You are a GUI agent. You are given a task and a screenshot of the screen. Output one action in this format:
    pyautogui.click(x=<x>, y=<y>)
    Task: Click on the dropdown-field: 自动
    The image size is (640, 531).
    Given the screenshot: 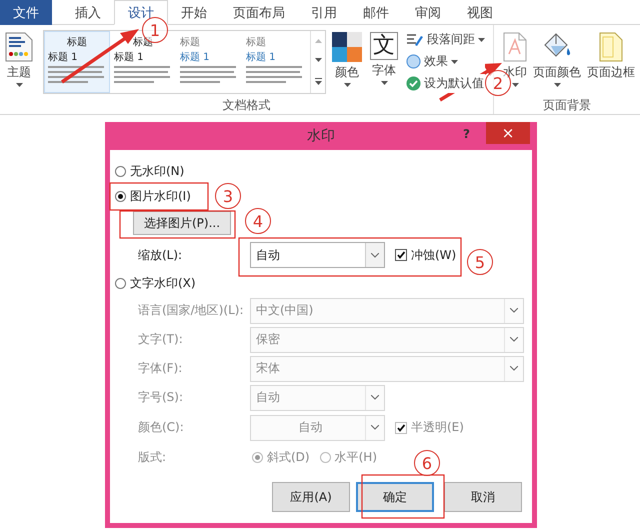 What is the action you would take?
    pyautogui.click(x=317, y=255)
    